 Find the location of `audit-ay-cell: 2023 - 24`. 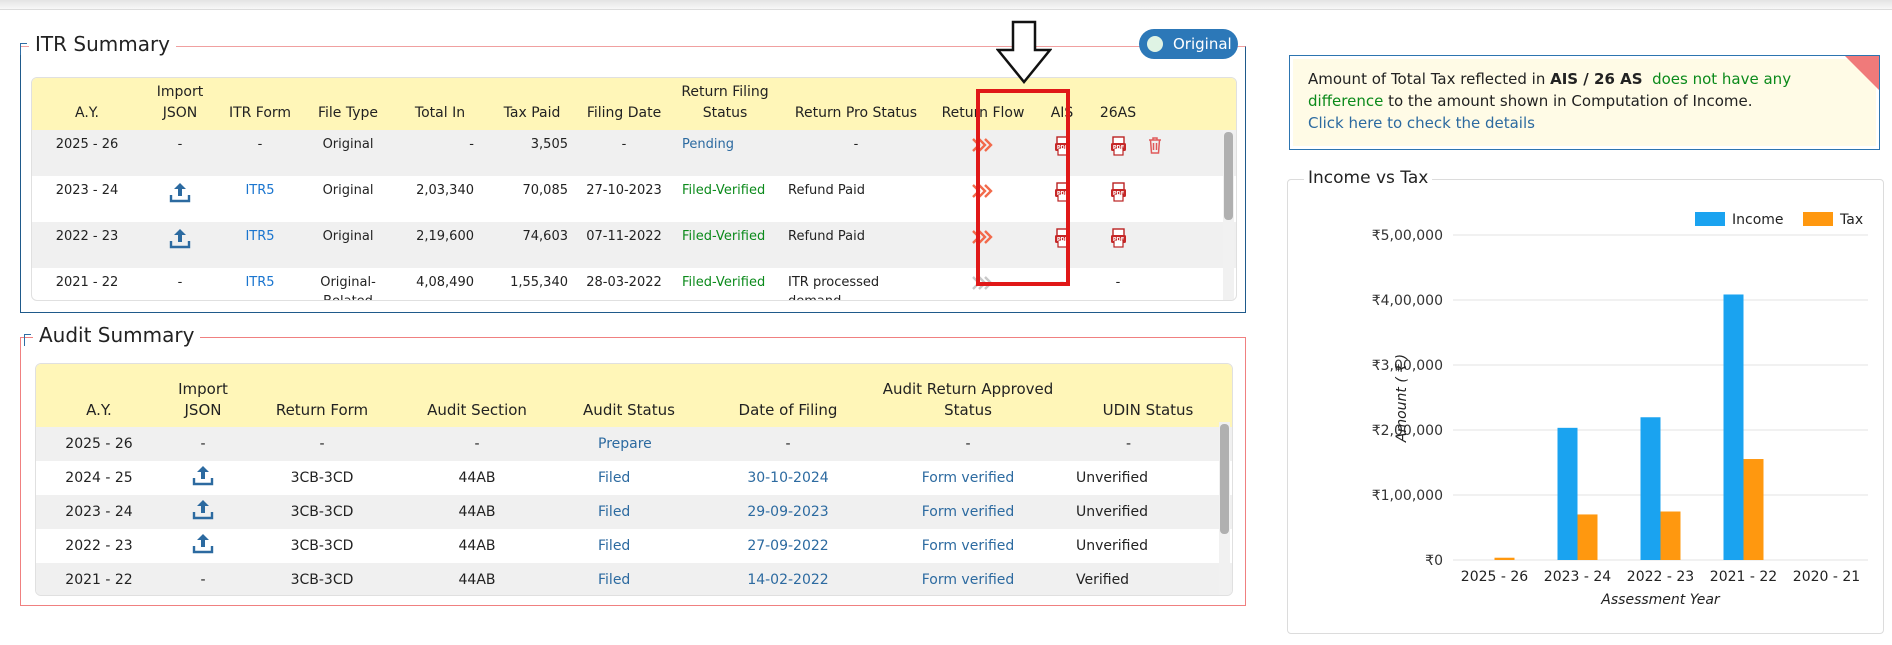

audit-ay-cell: 2023 - 24 is located at coordinates (99, 512).